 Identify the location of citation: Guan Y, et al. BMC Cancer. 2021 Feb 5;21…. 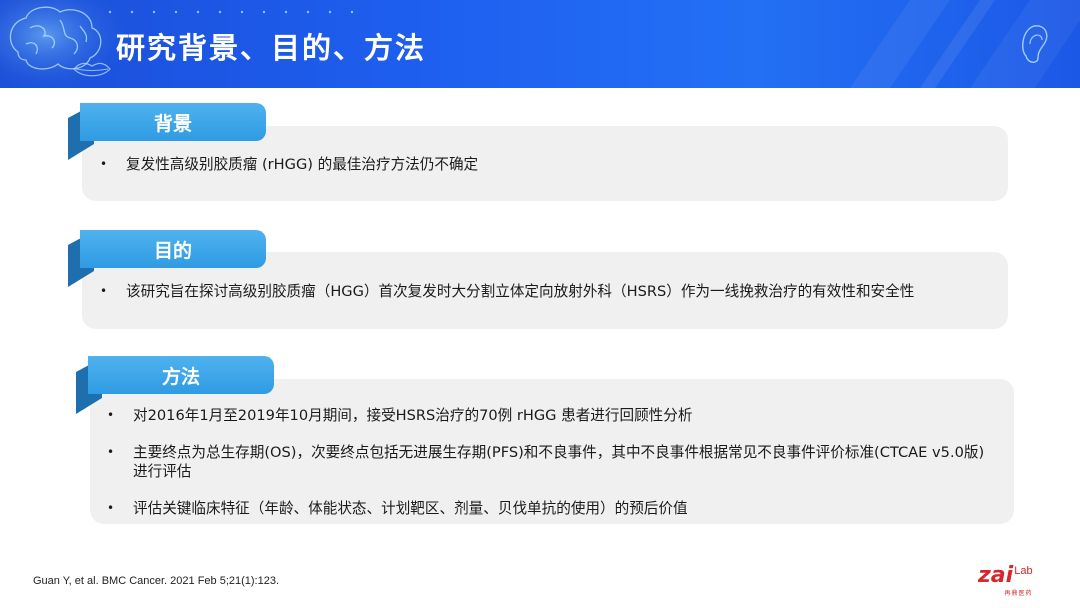
(156, 581).